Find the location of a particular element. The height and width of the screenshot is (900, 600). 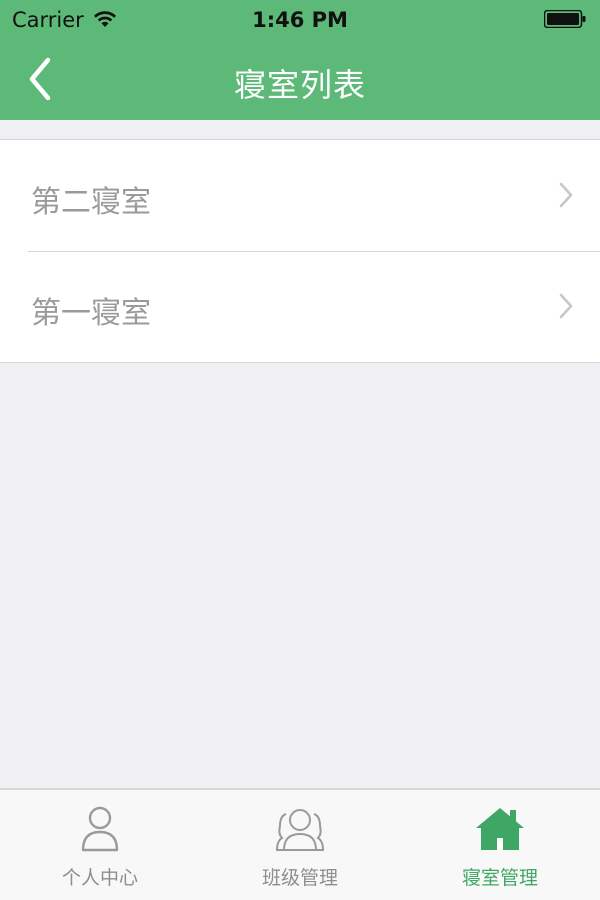

list-item-dorm-2: 第二寝室 is located at coordinates (300, 195).